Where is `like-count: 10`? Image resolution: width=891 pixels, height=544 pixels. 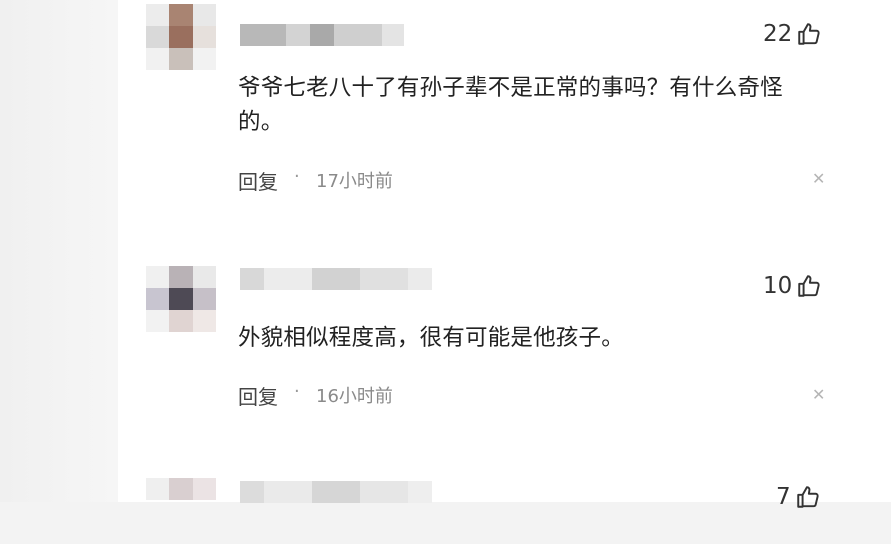 like-count: 10 is located at coordinates (778, 286).